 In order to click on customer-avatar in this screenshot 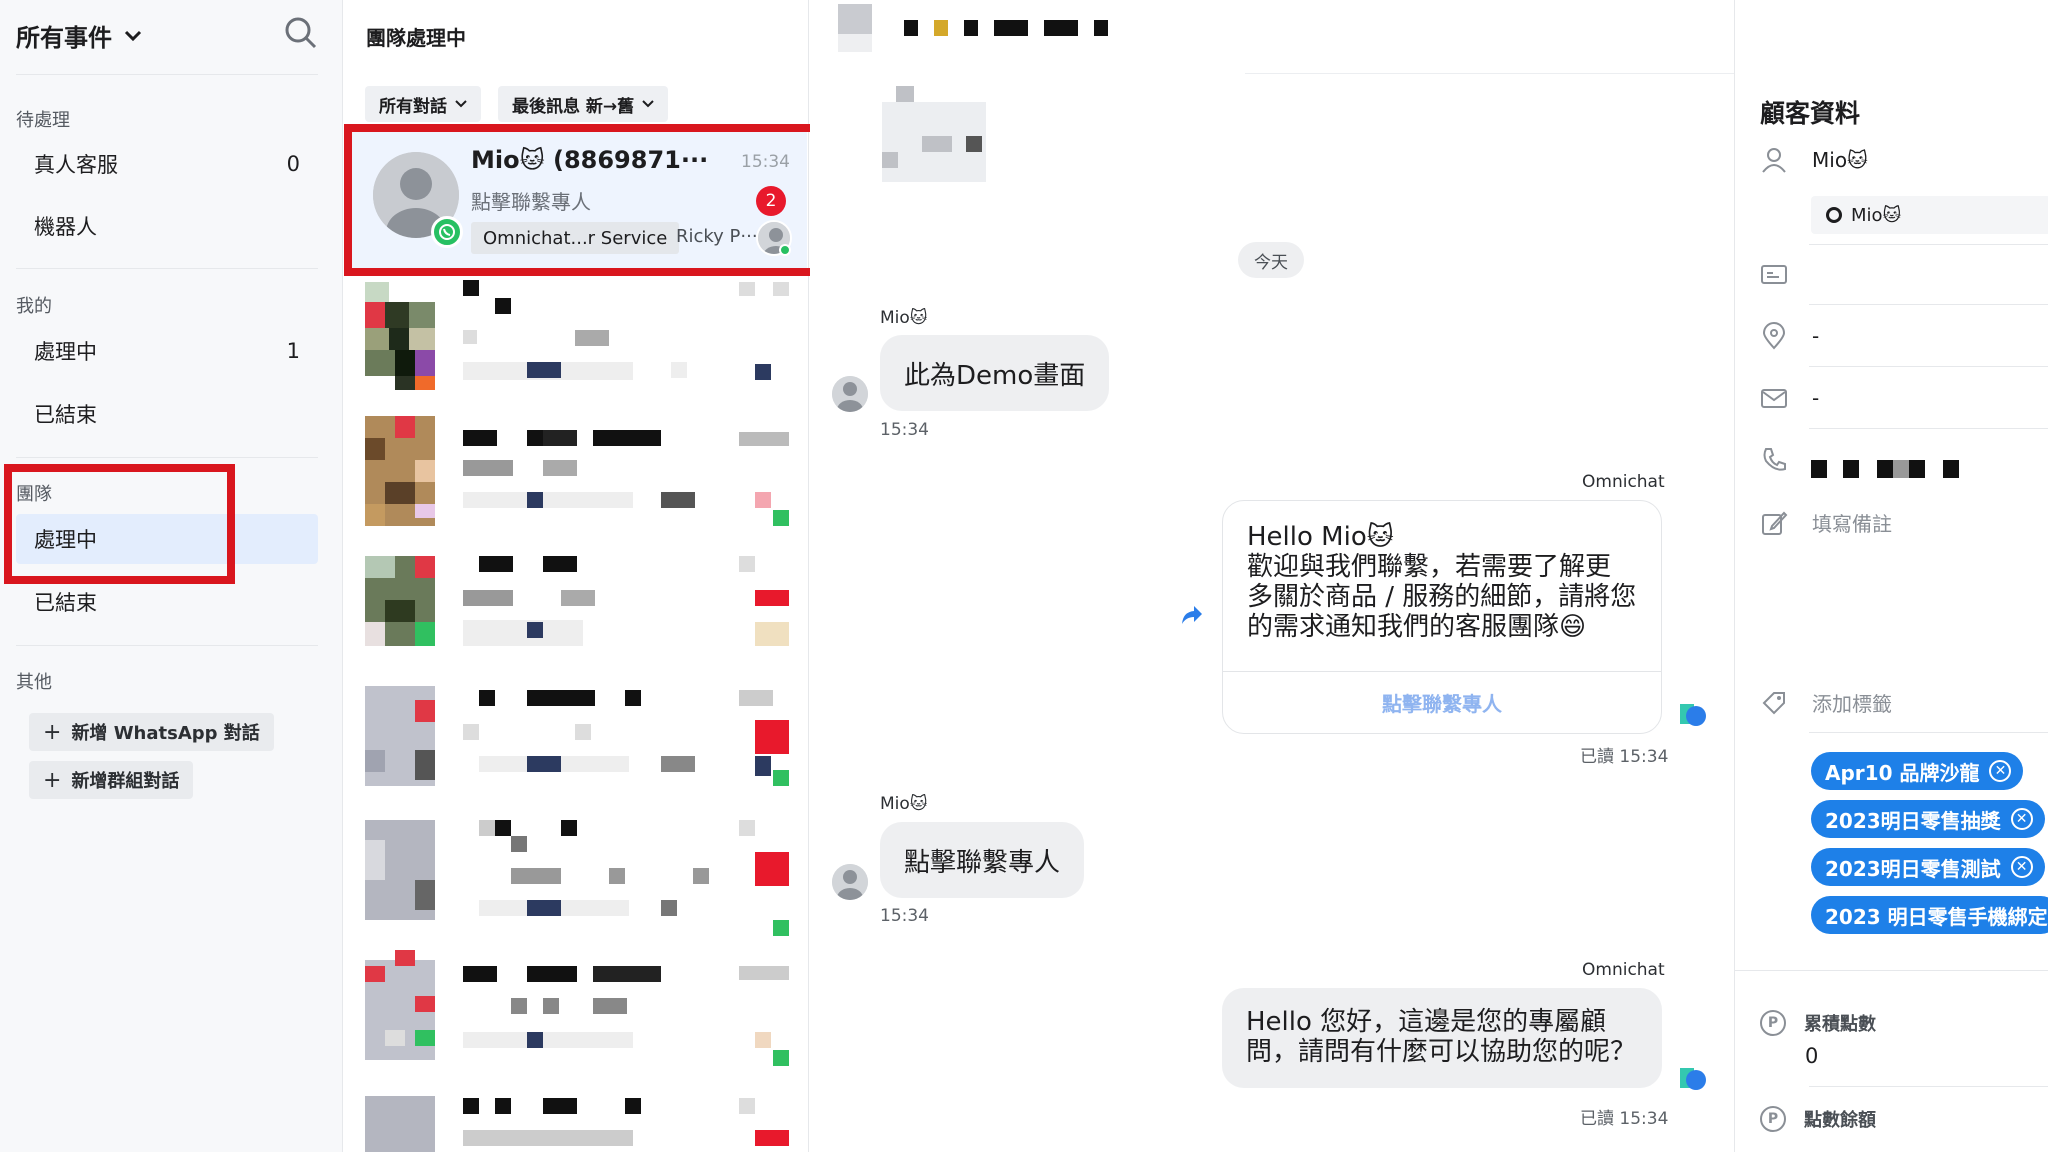, I will do `click(850, 394)`.